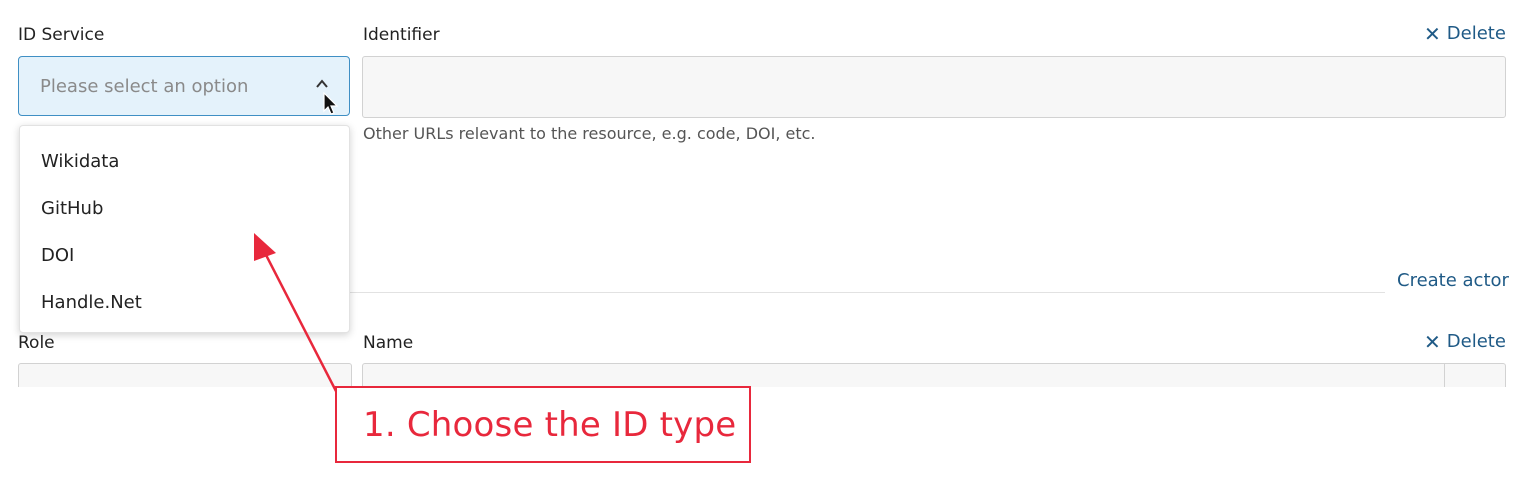  I want to click on identifier-input, so click(934, 87).